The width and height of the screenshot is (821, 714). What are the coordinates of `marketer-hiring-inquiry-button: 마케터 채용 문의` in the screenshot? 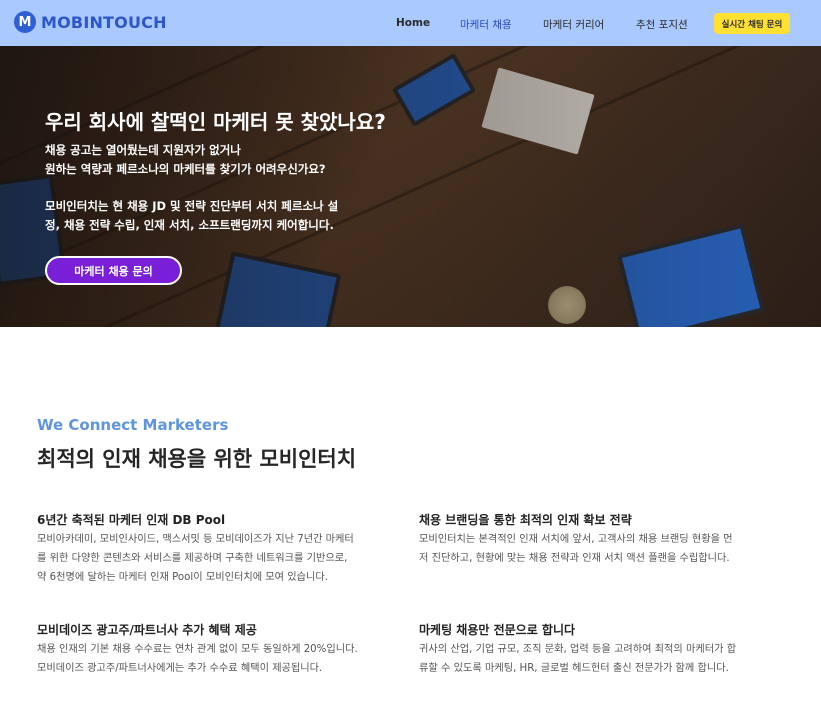 It's located at (113, 270).